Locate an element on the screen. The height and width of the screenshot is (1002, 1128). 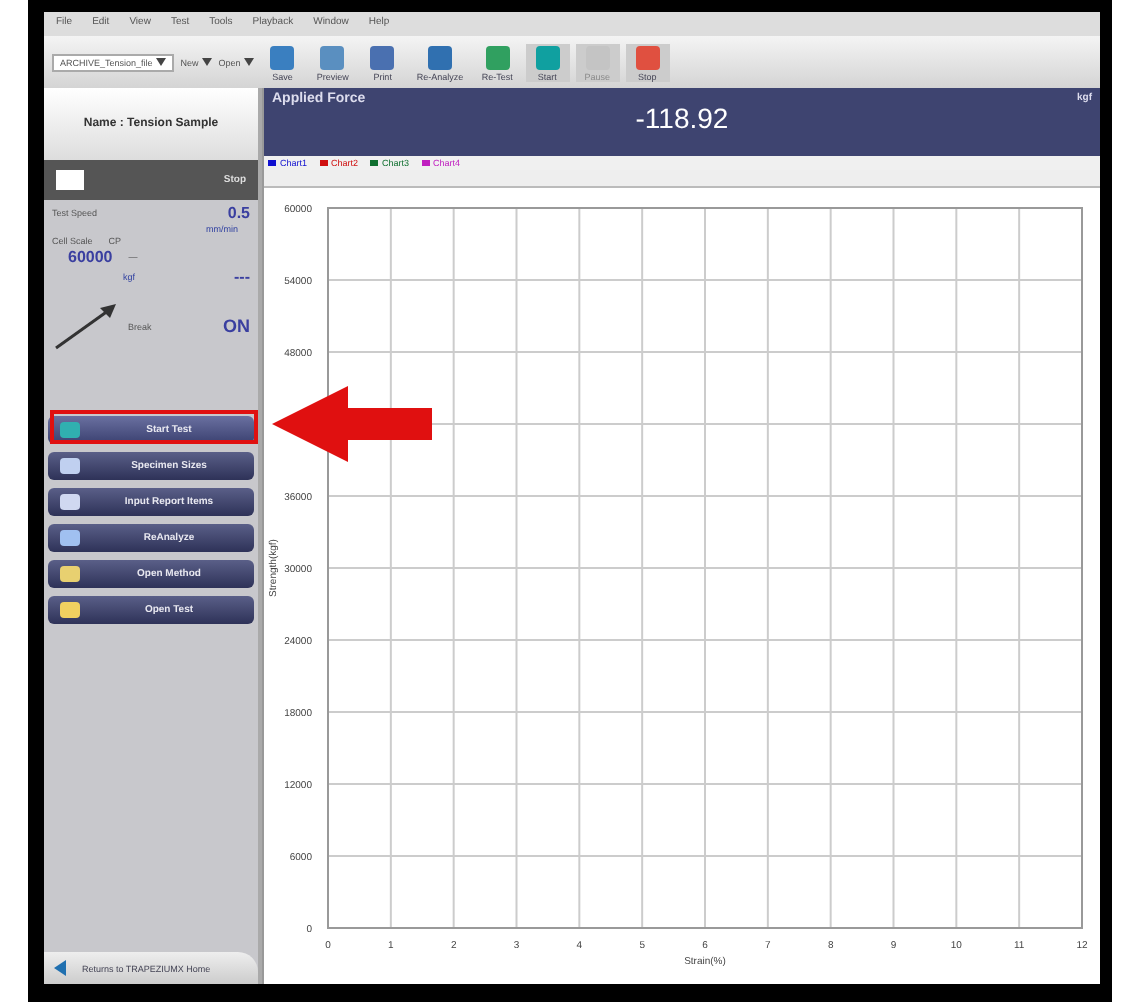
force-value: -118.92 is located at coordinates (682, 118).